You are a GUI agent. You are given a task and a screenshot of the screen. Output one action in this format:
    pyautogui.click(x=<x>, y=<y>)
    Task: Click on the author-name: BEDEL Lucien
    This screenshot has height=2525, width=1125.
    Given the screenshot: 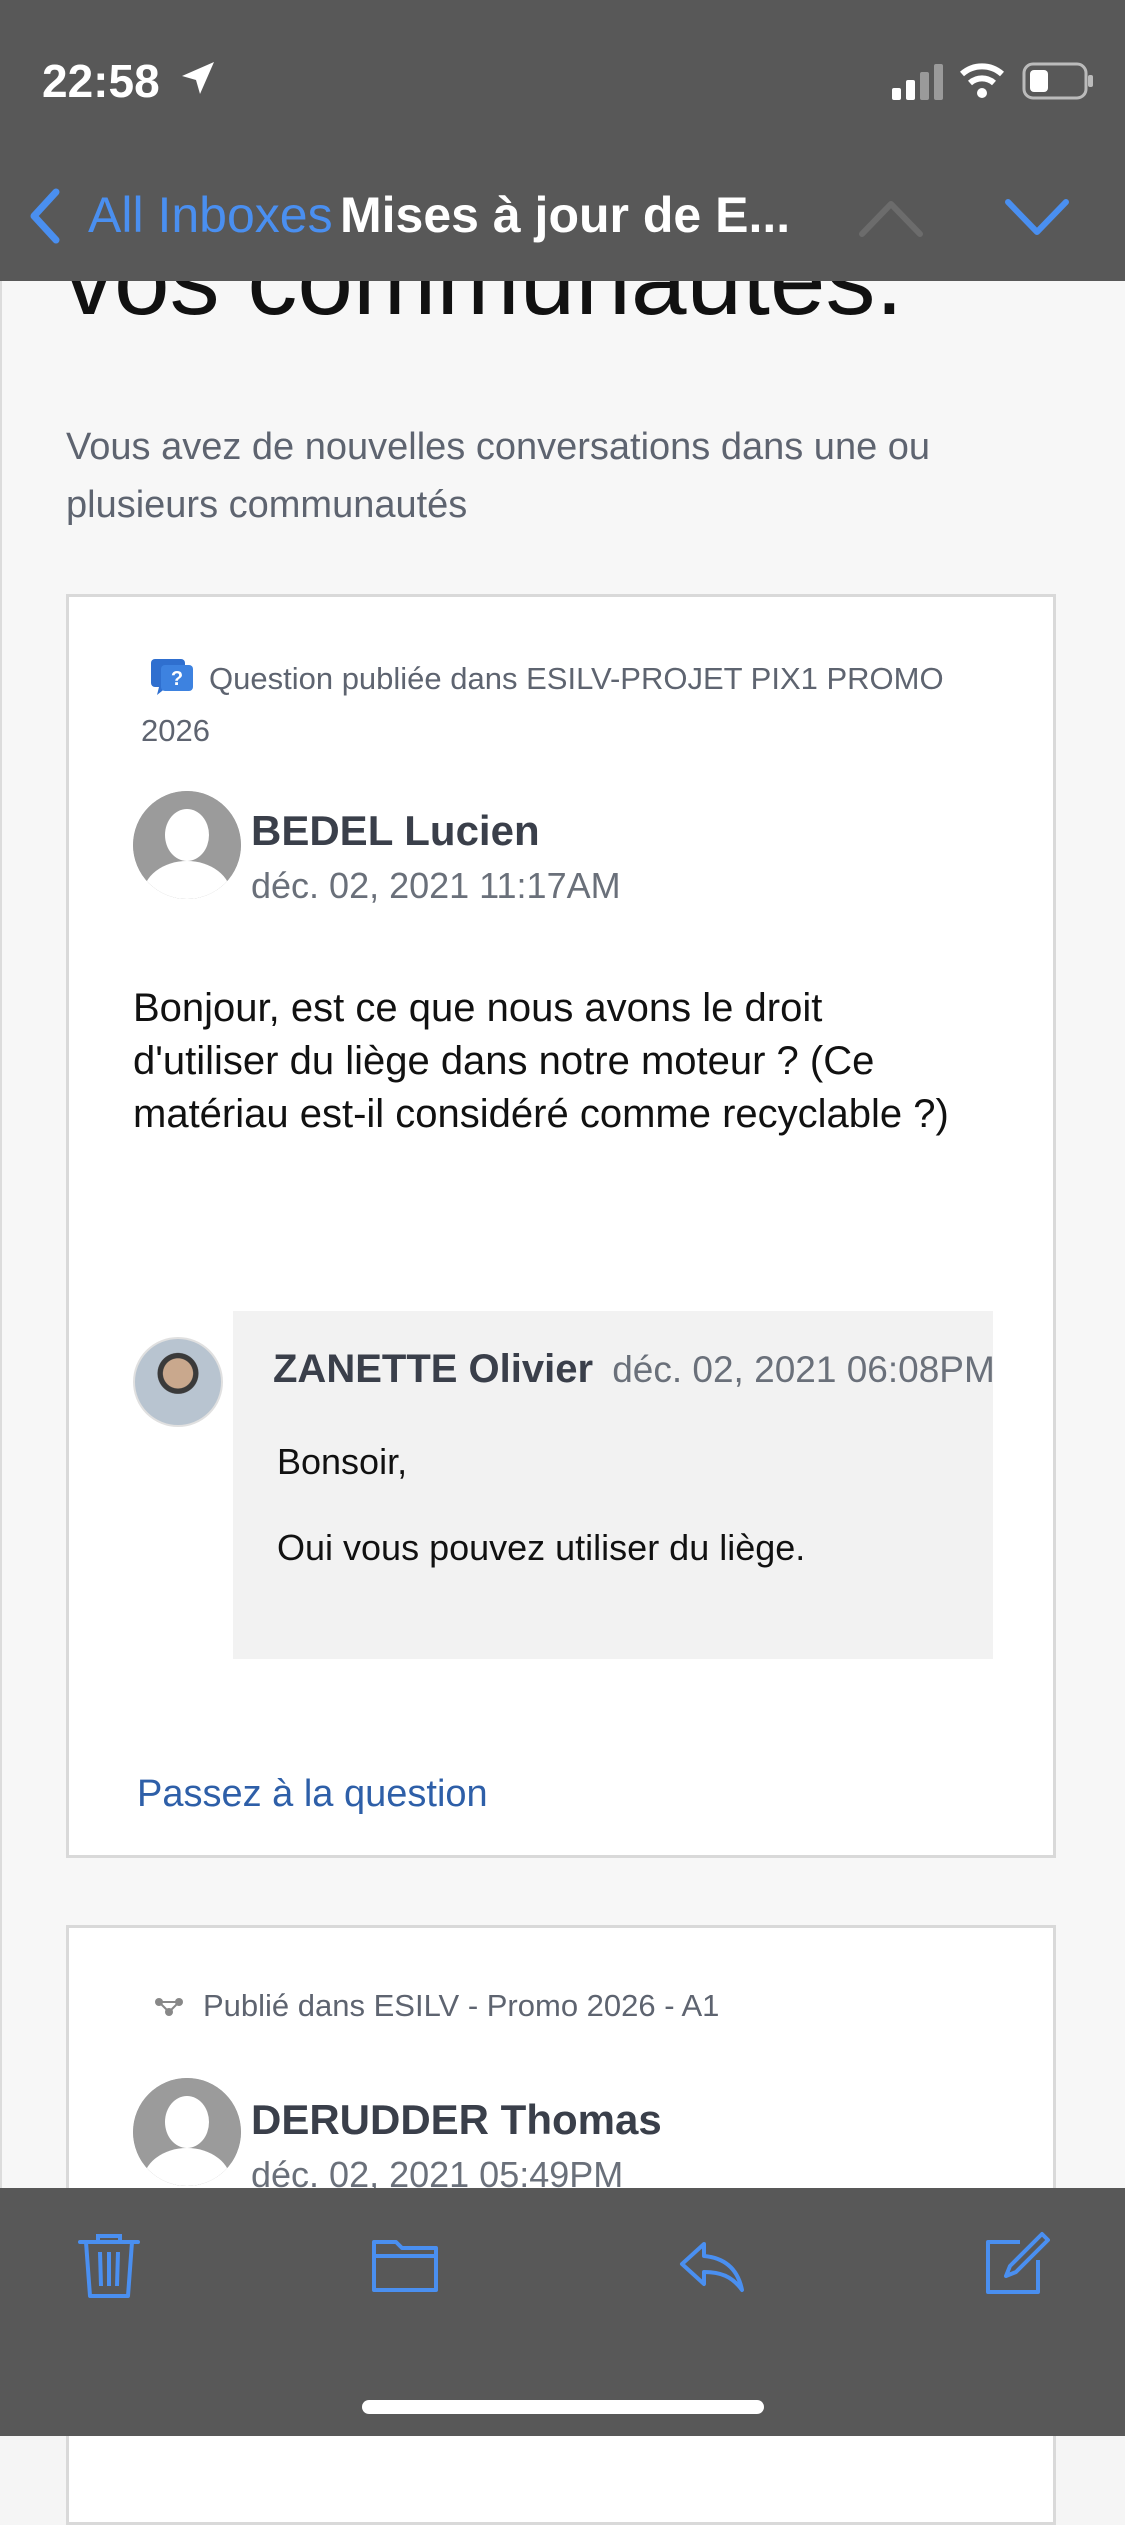 What is the action you would take?
    pyautogui.click(x=395, y=830)
    